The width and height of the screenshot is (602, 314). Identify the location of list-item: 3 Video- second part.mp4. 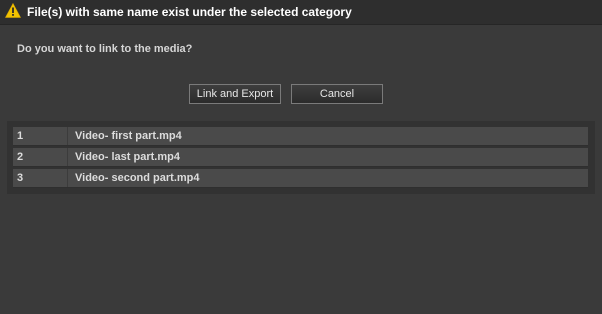
(300, 178).